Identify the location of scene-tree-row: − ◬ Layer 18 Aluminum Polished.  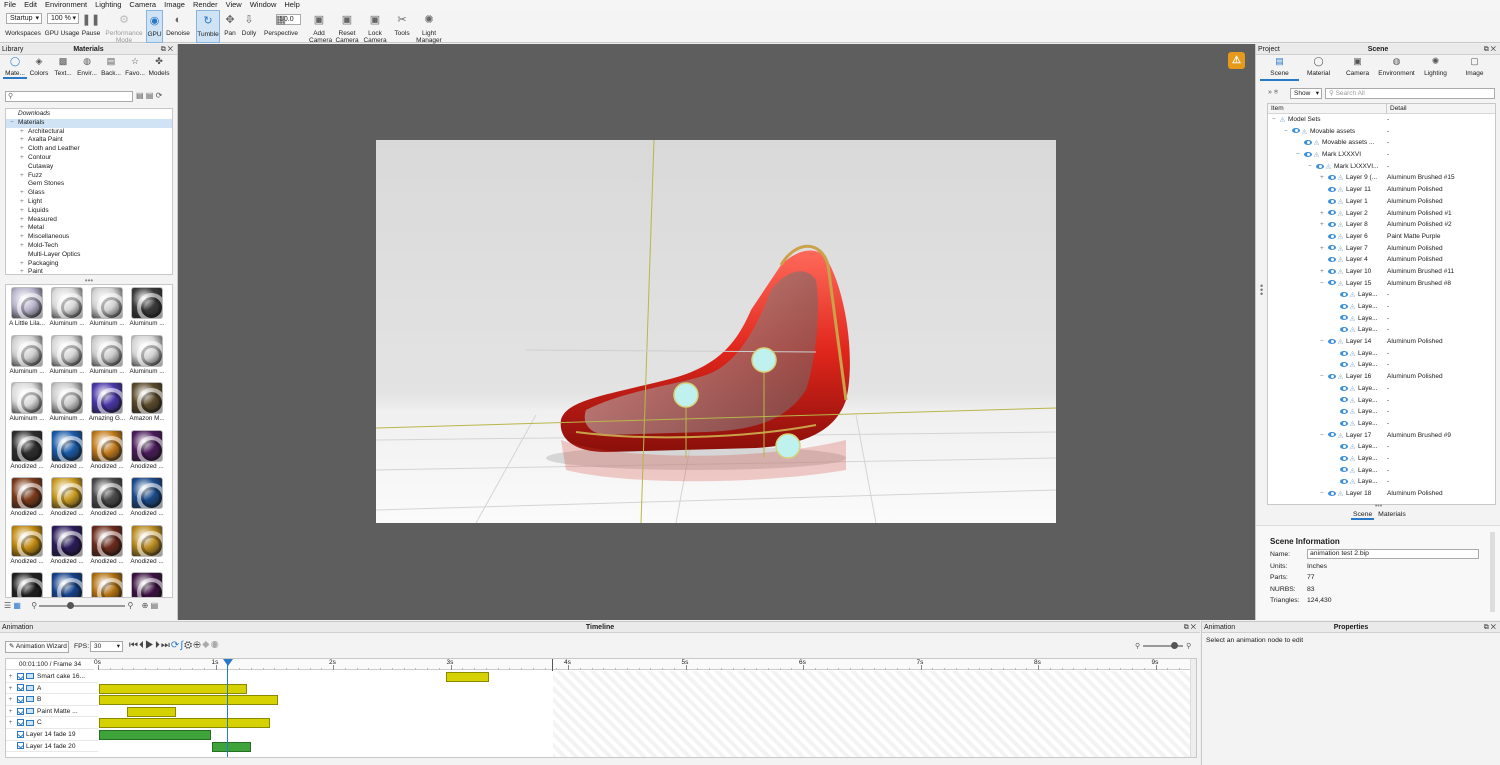
(1381, 494).